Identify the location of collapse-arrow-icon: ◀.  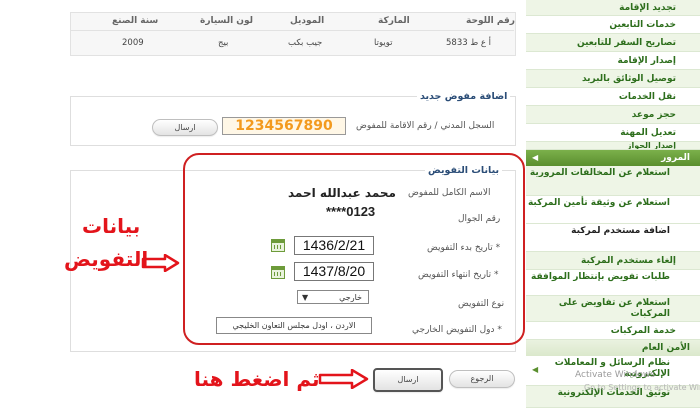
(535, 157).